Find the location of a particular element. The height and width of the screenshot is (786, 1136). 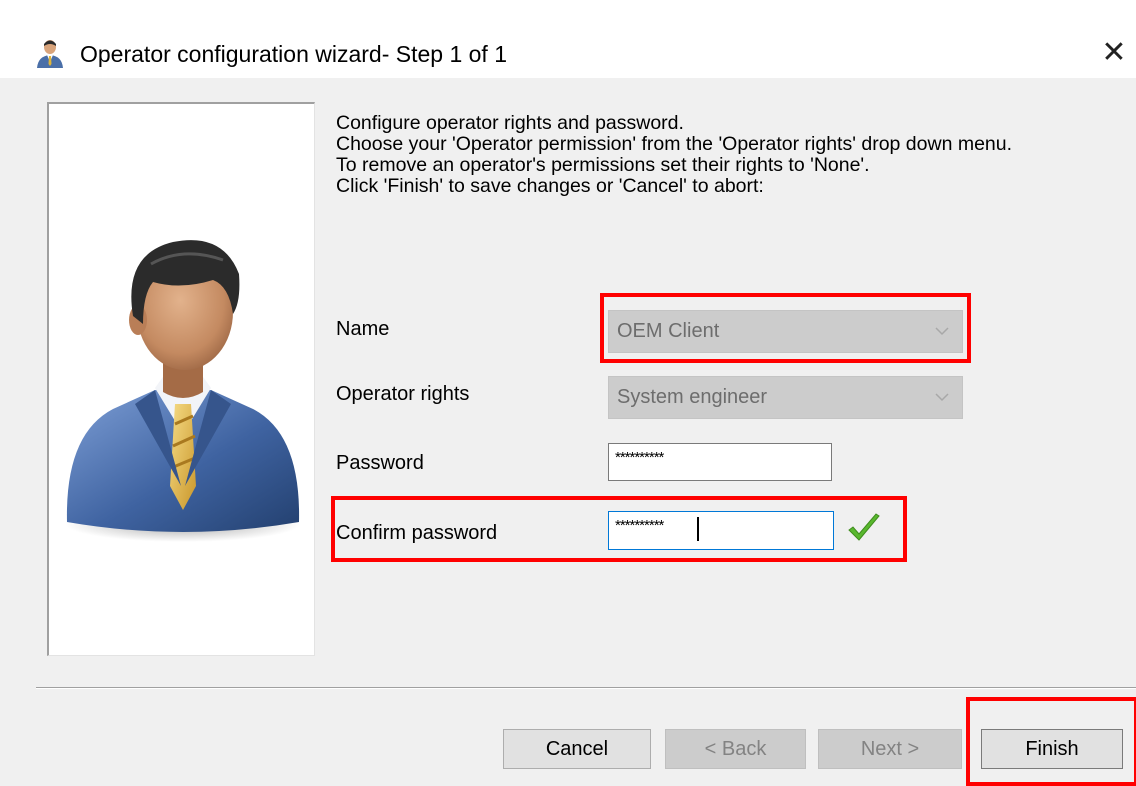

instruction-line: Configure operator rights and password. is located at coordinates (510, 123).